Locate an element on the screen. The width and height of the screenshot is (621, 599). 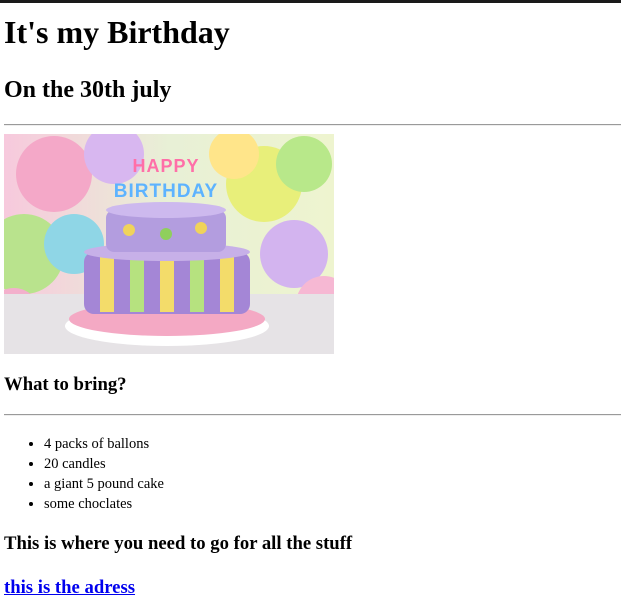
bring-heading: What to bring? is located at coordinates (65, 384).